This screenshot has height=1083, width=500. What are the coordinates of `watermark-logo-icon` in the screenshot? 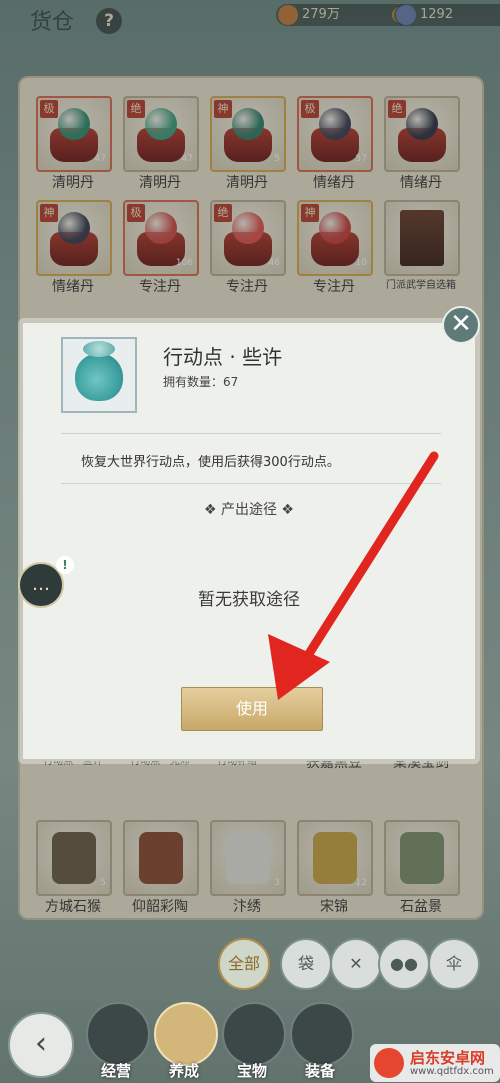 It's located at (389, 1063).